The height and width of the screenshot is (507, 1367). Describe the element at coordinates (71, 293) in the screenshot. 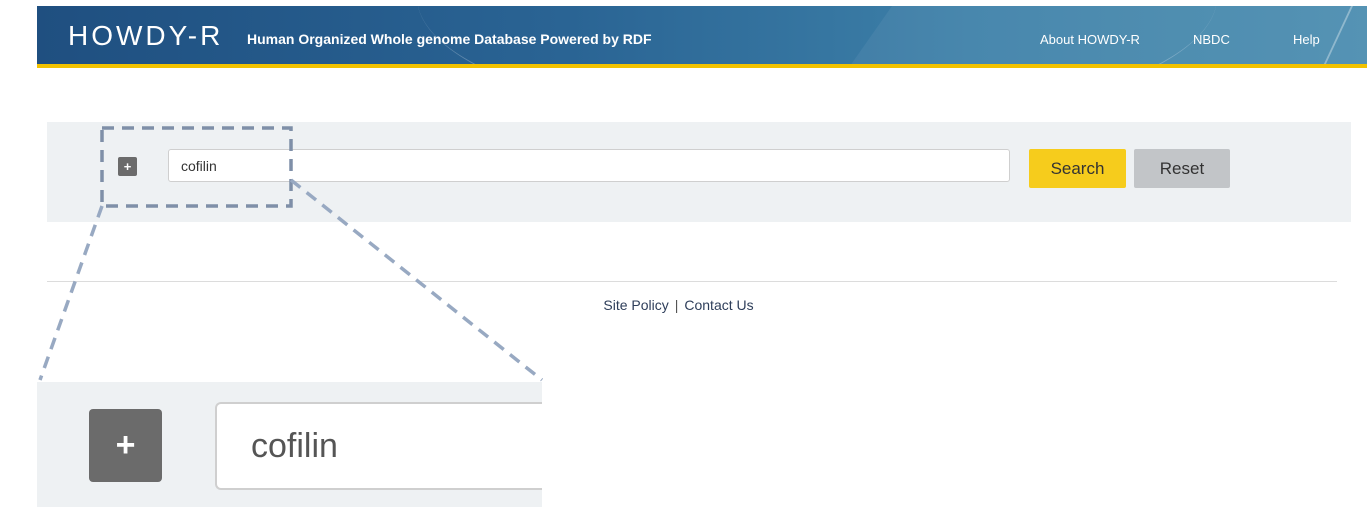

I see `callout-line-left` at that location.